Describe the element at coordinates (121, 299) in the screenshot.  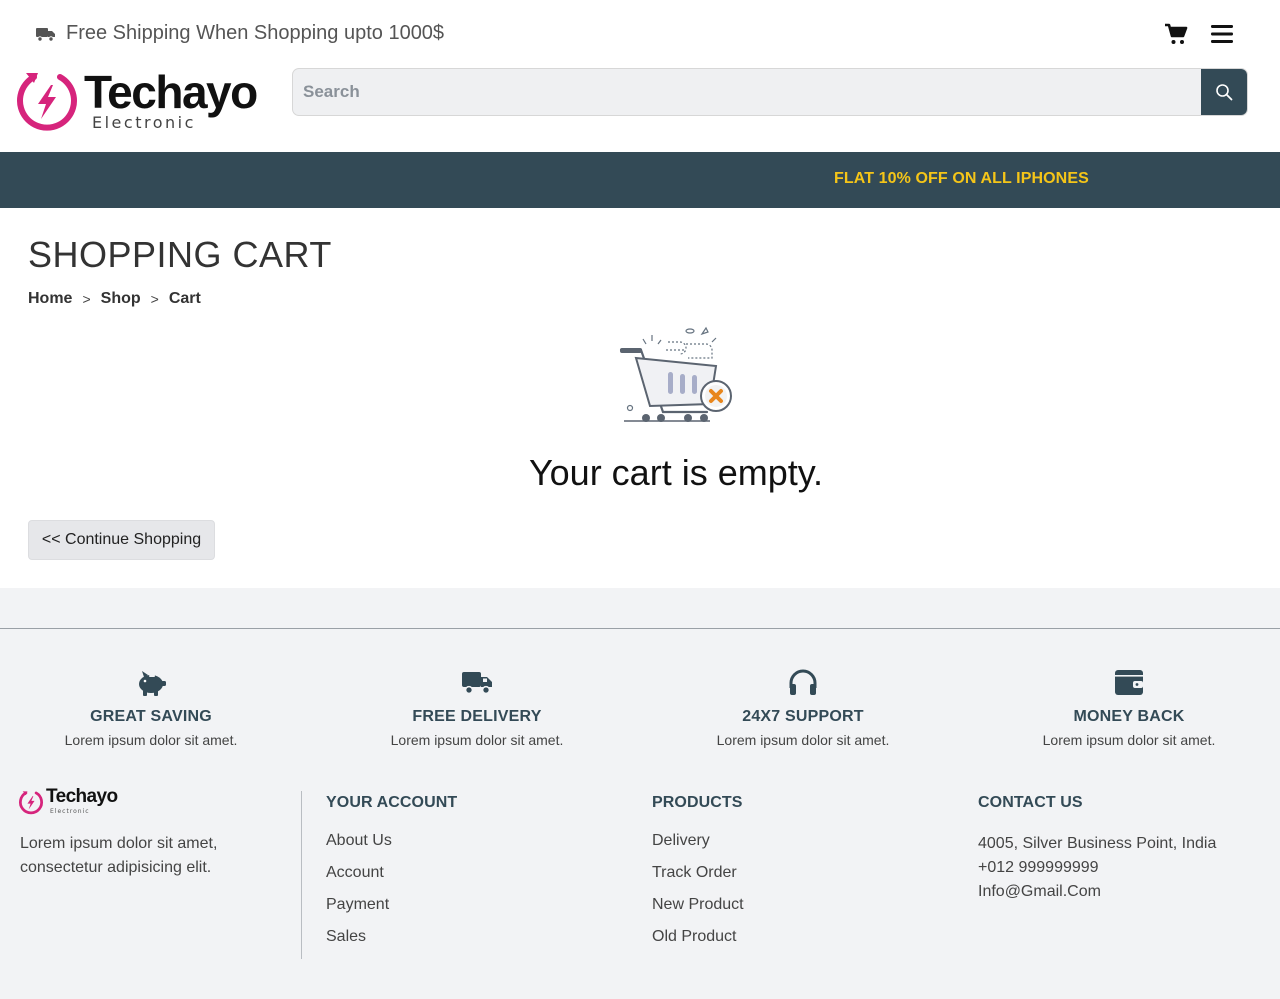
I see `breadcrumb-shop: Shop` at that location.